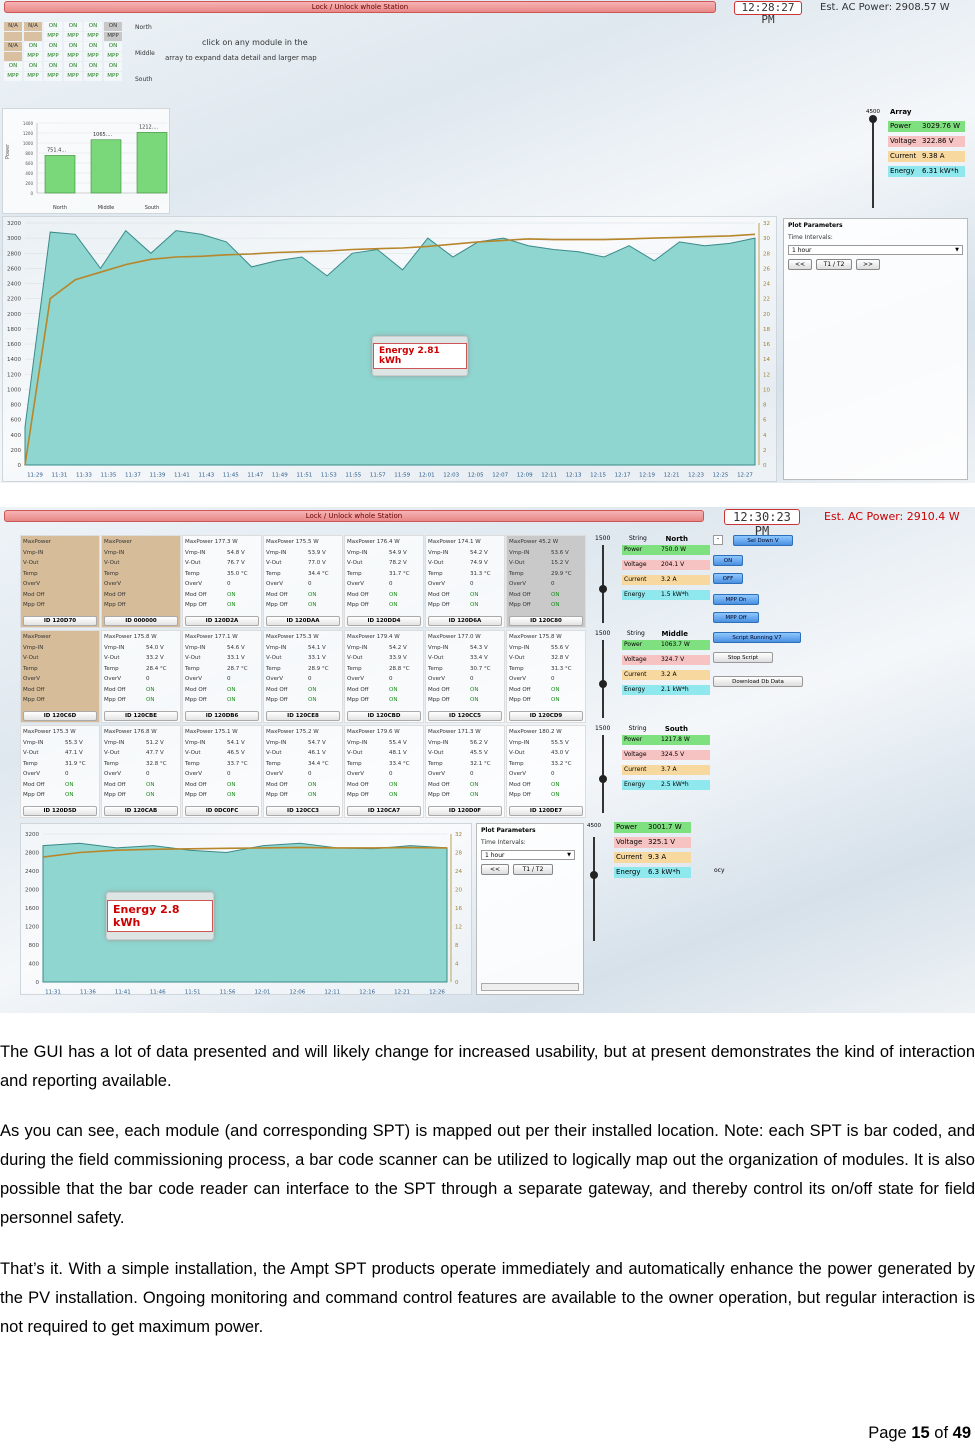 This screenshot has height=1453, width=975. What do you see at coordinates (743, 657) in the screenshot?
I see `stop-script-button: Stop Script` at bounding box center [743, 657].